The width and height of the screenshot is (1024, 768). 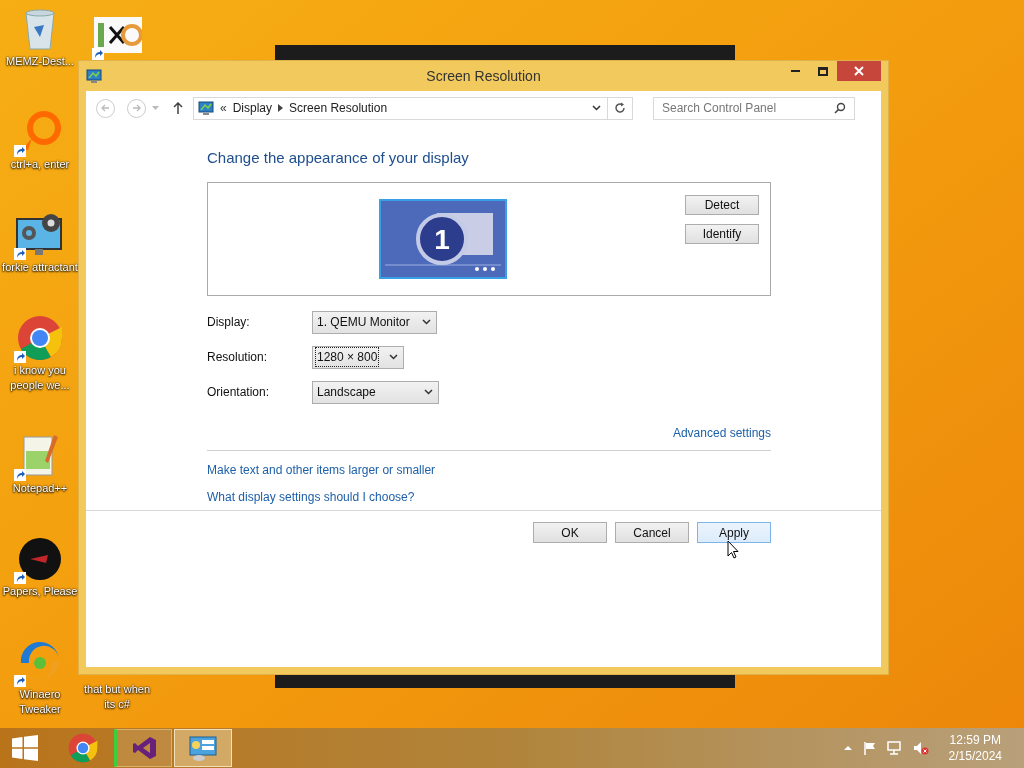 I want to click on dropdown: 1280 × 800, so click(x=358, y=357).